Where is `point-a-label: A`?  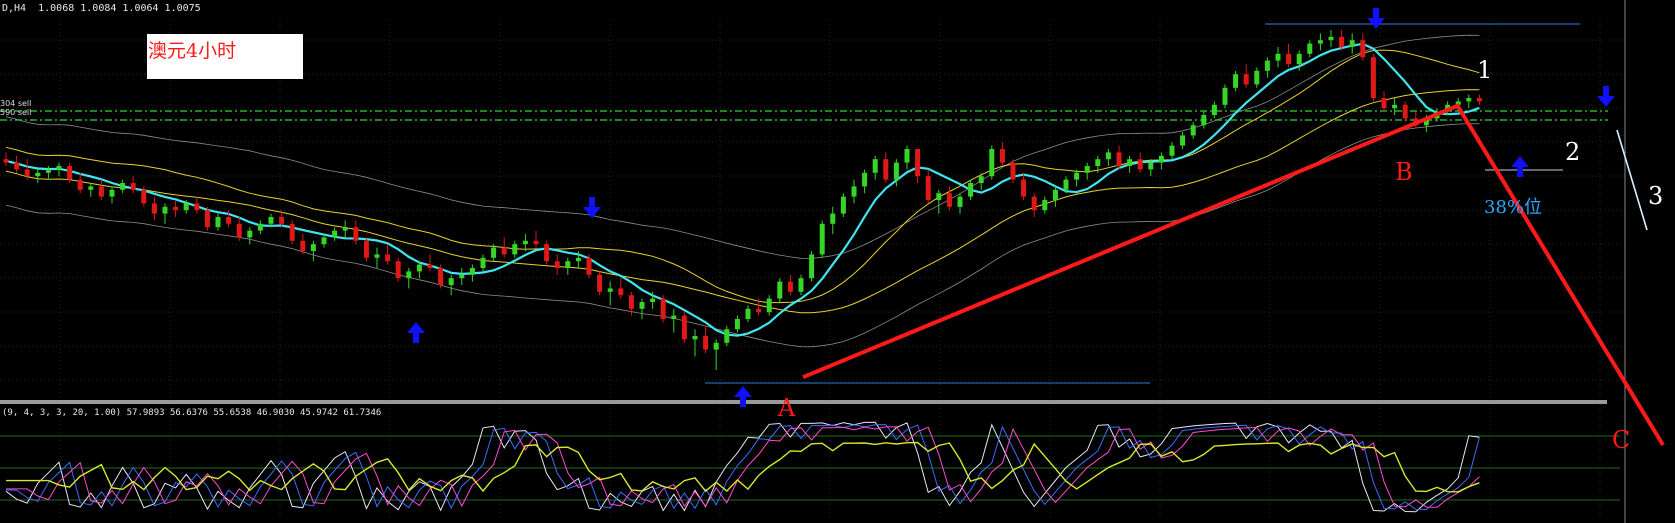
point-a-label: A is located at coordinates (787, 408).